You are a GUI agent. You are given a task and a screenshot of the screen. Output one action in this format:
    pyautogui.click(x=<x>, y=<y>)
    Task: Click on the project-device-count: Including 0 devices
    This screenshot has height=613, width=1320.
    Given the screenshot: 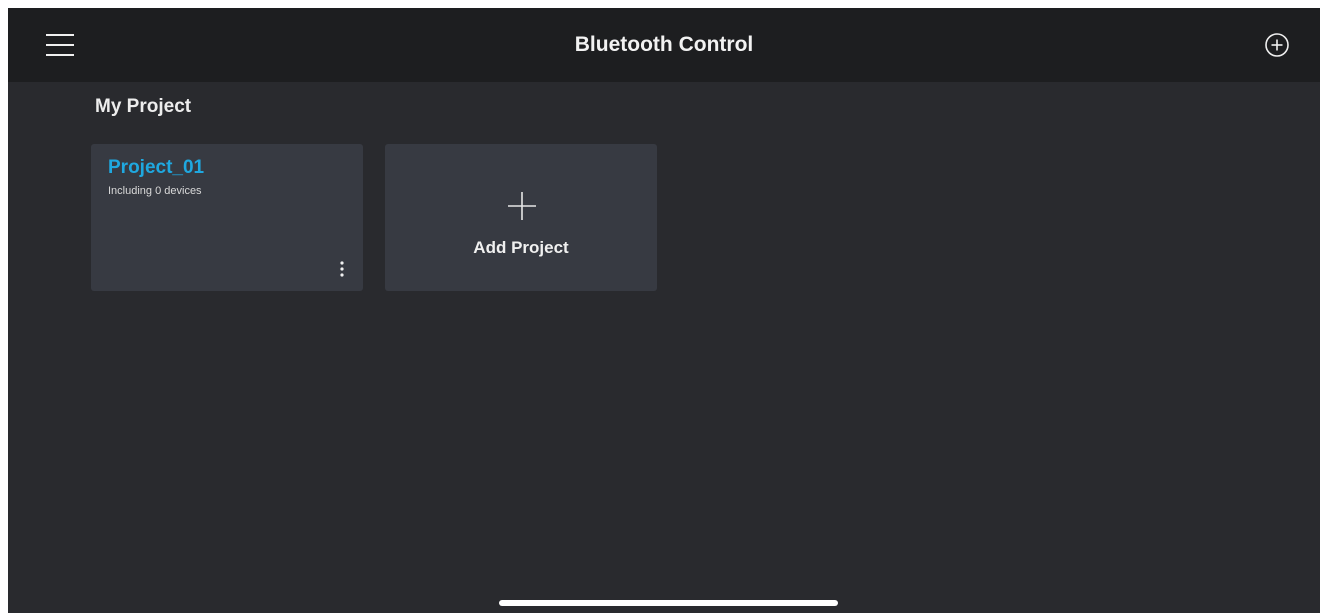 What is the action you would take?
    pyautogui.click(x=155, y=191)
    